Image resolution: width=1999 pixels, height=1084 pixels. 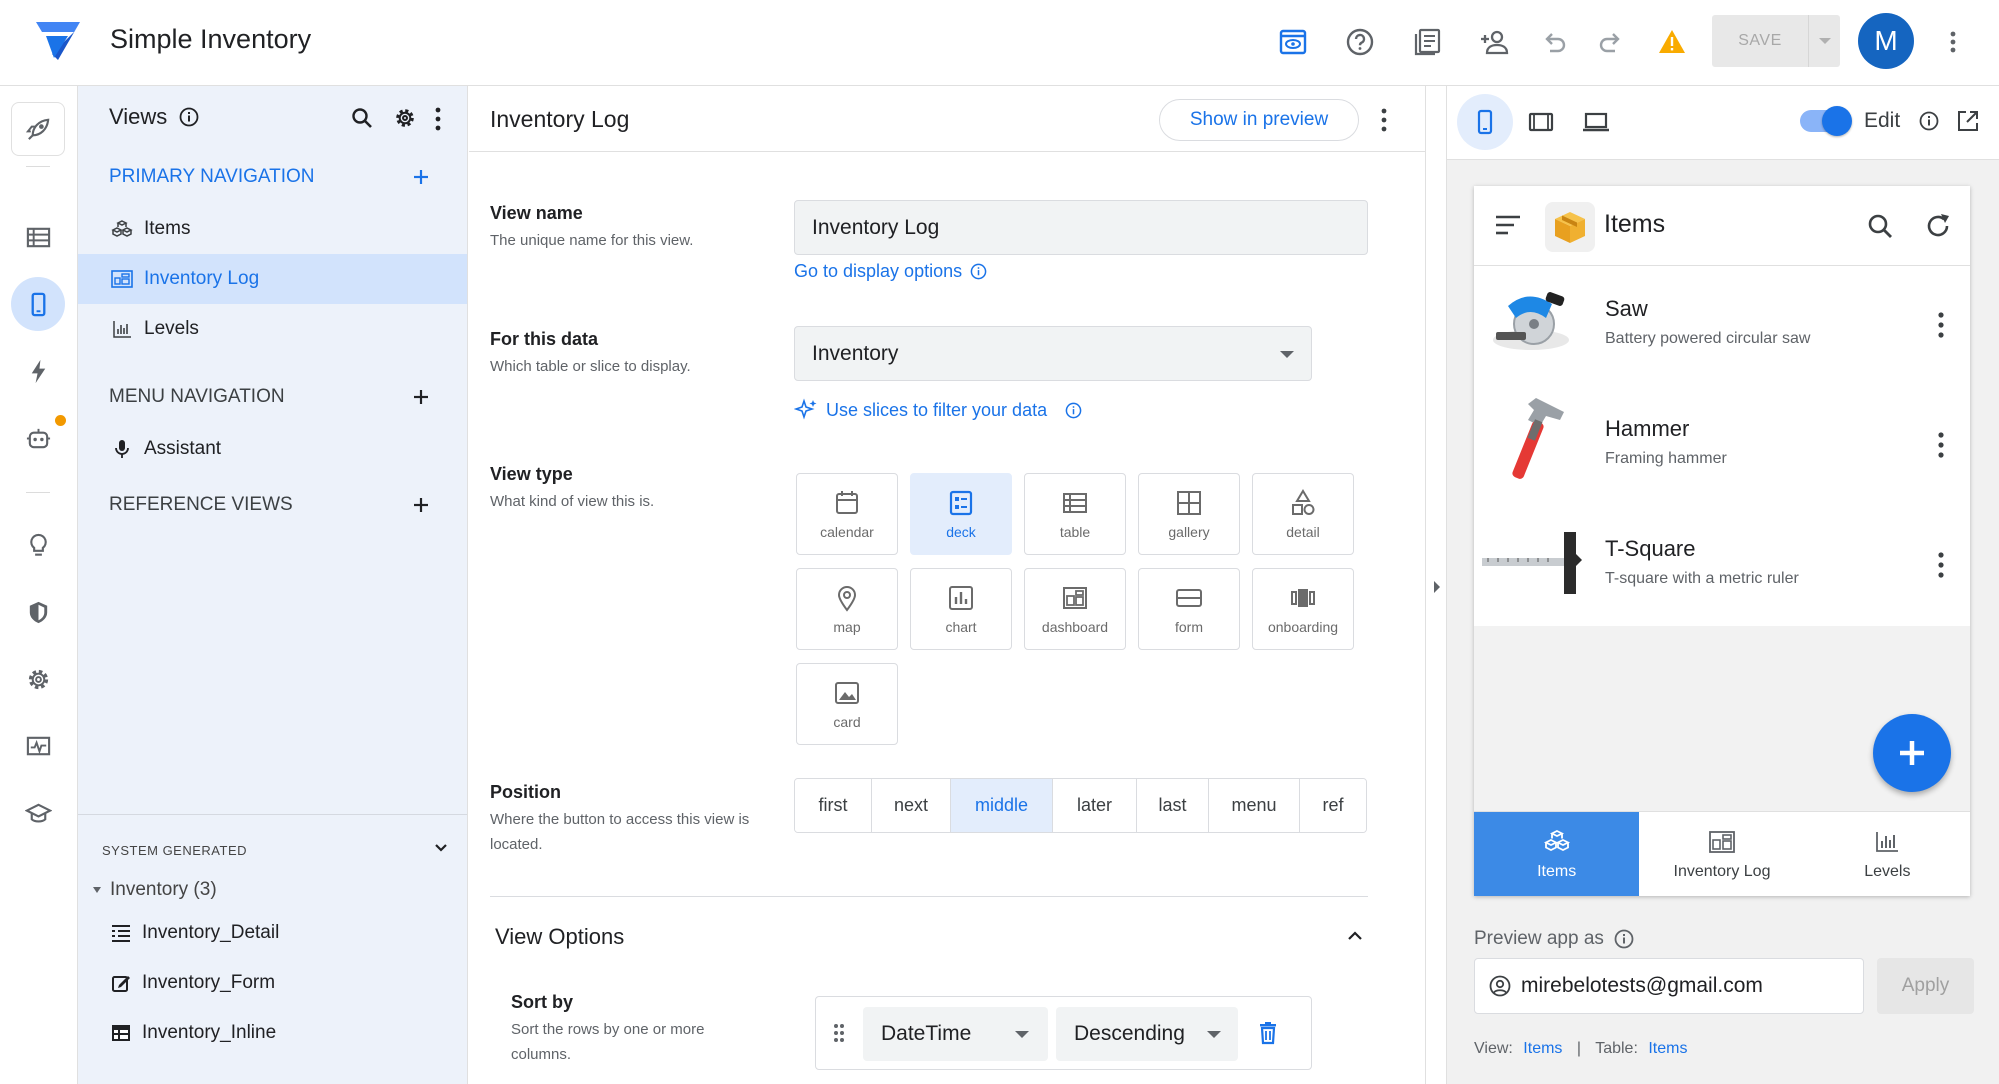 I want to click on data-icon, so click(x=38, y=237).